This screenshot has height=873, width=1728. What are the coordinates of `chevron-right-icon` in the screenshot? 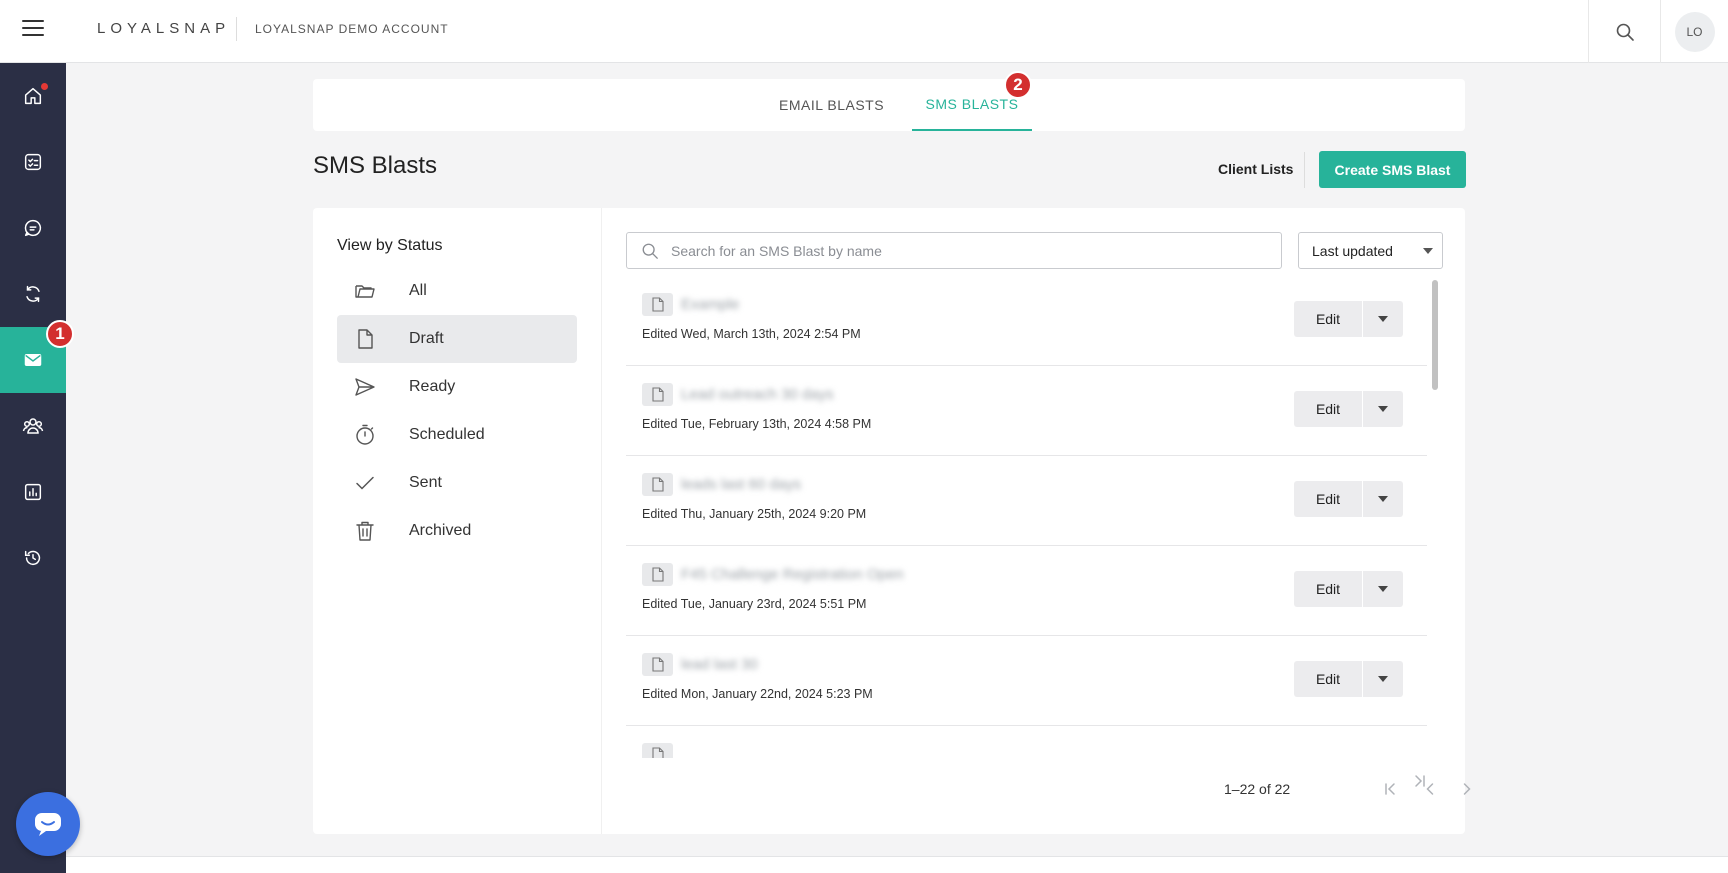 It's located at (1467, 789).